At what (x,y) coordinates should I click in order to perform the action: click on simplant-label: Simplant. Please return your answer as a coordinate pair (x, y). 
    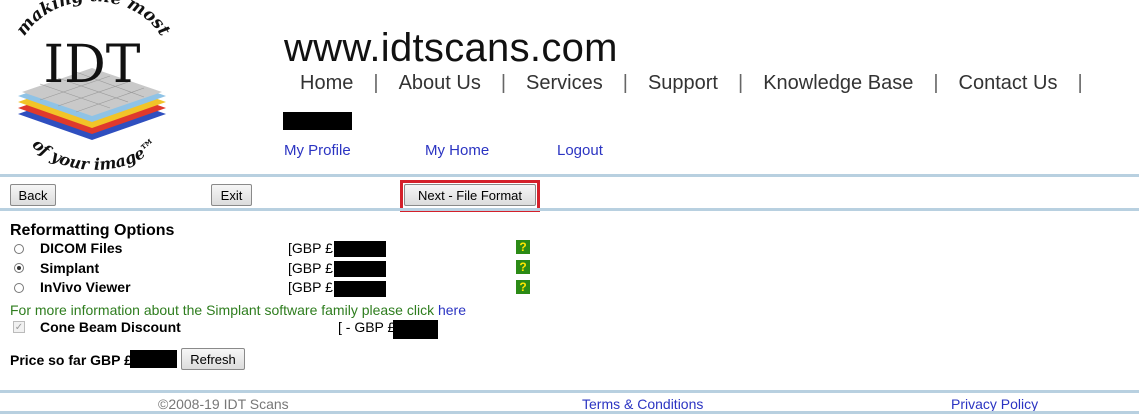
    Looking at the image, I should click on (70, 268).